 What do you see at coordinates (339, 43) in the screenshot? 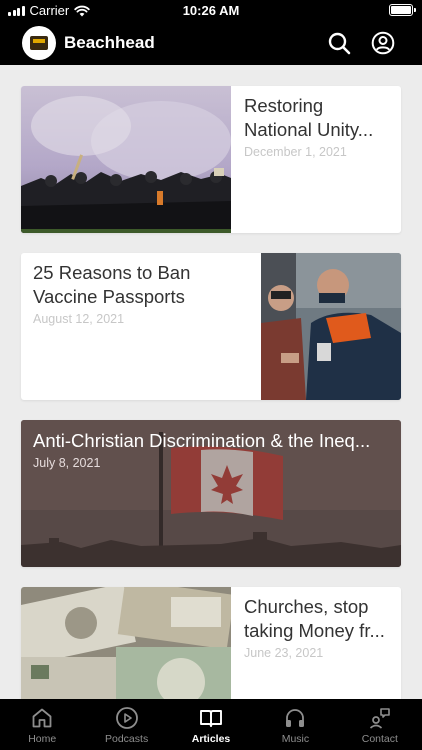
I see `search-icon` at bounding box center [339, 43].